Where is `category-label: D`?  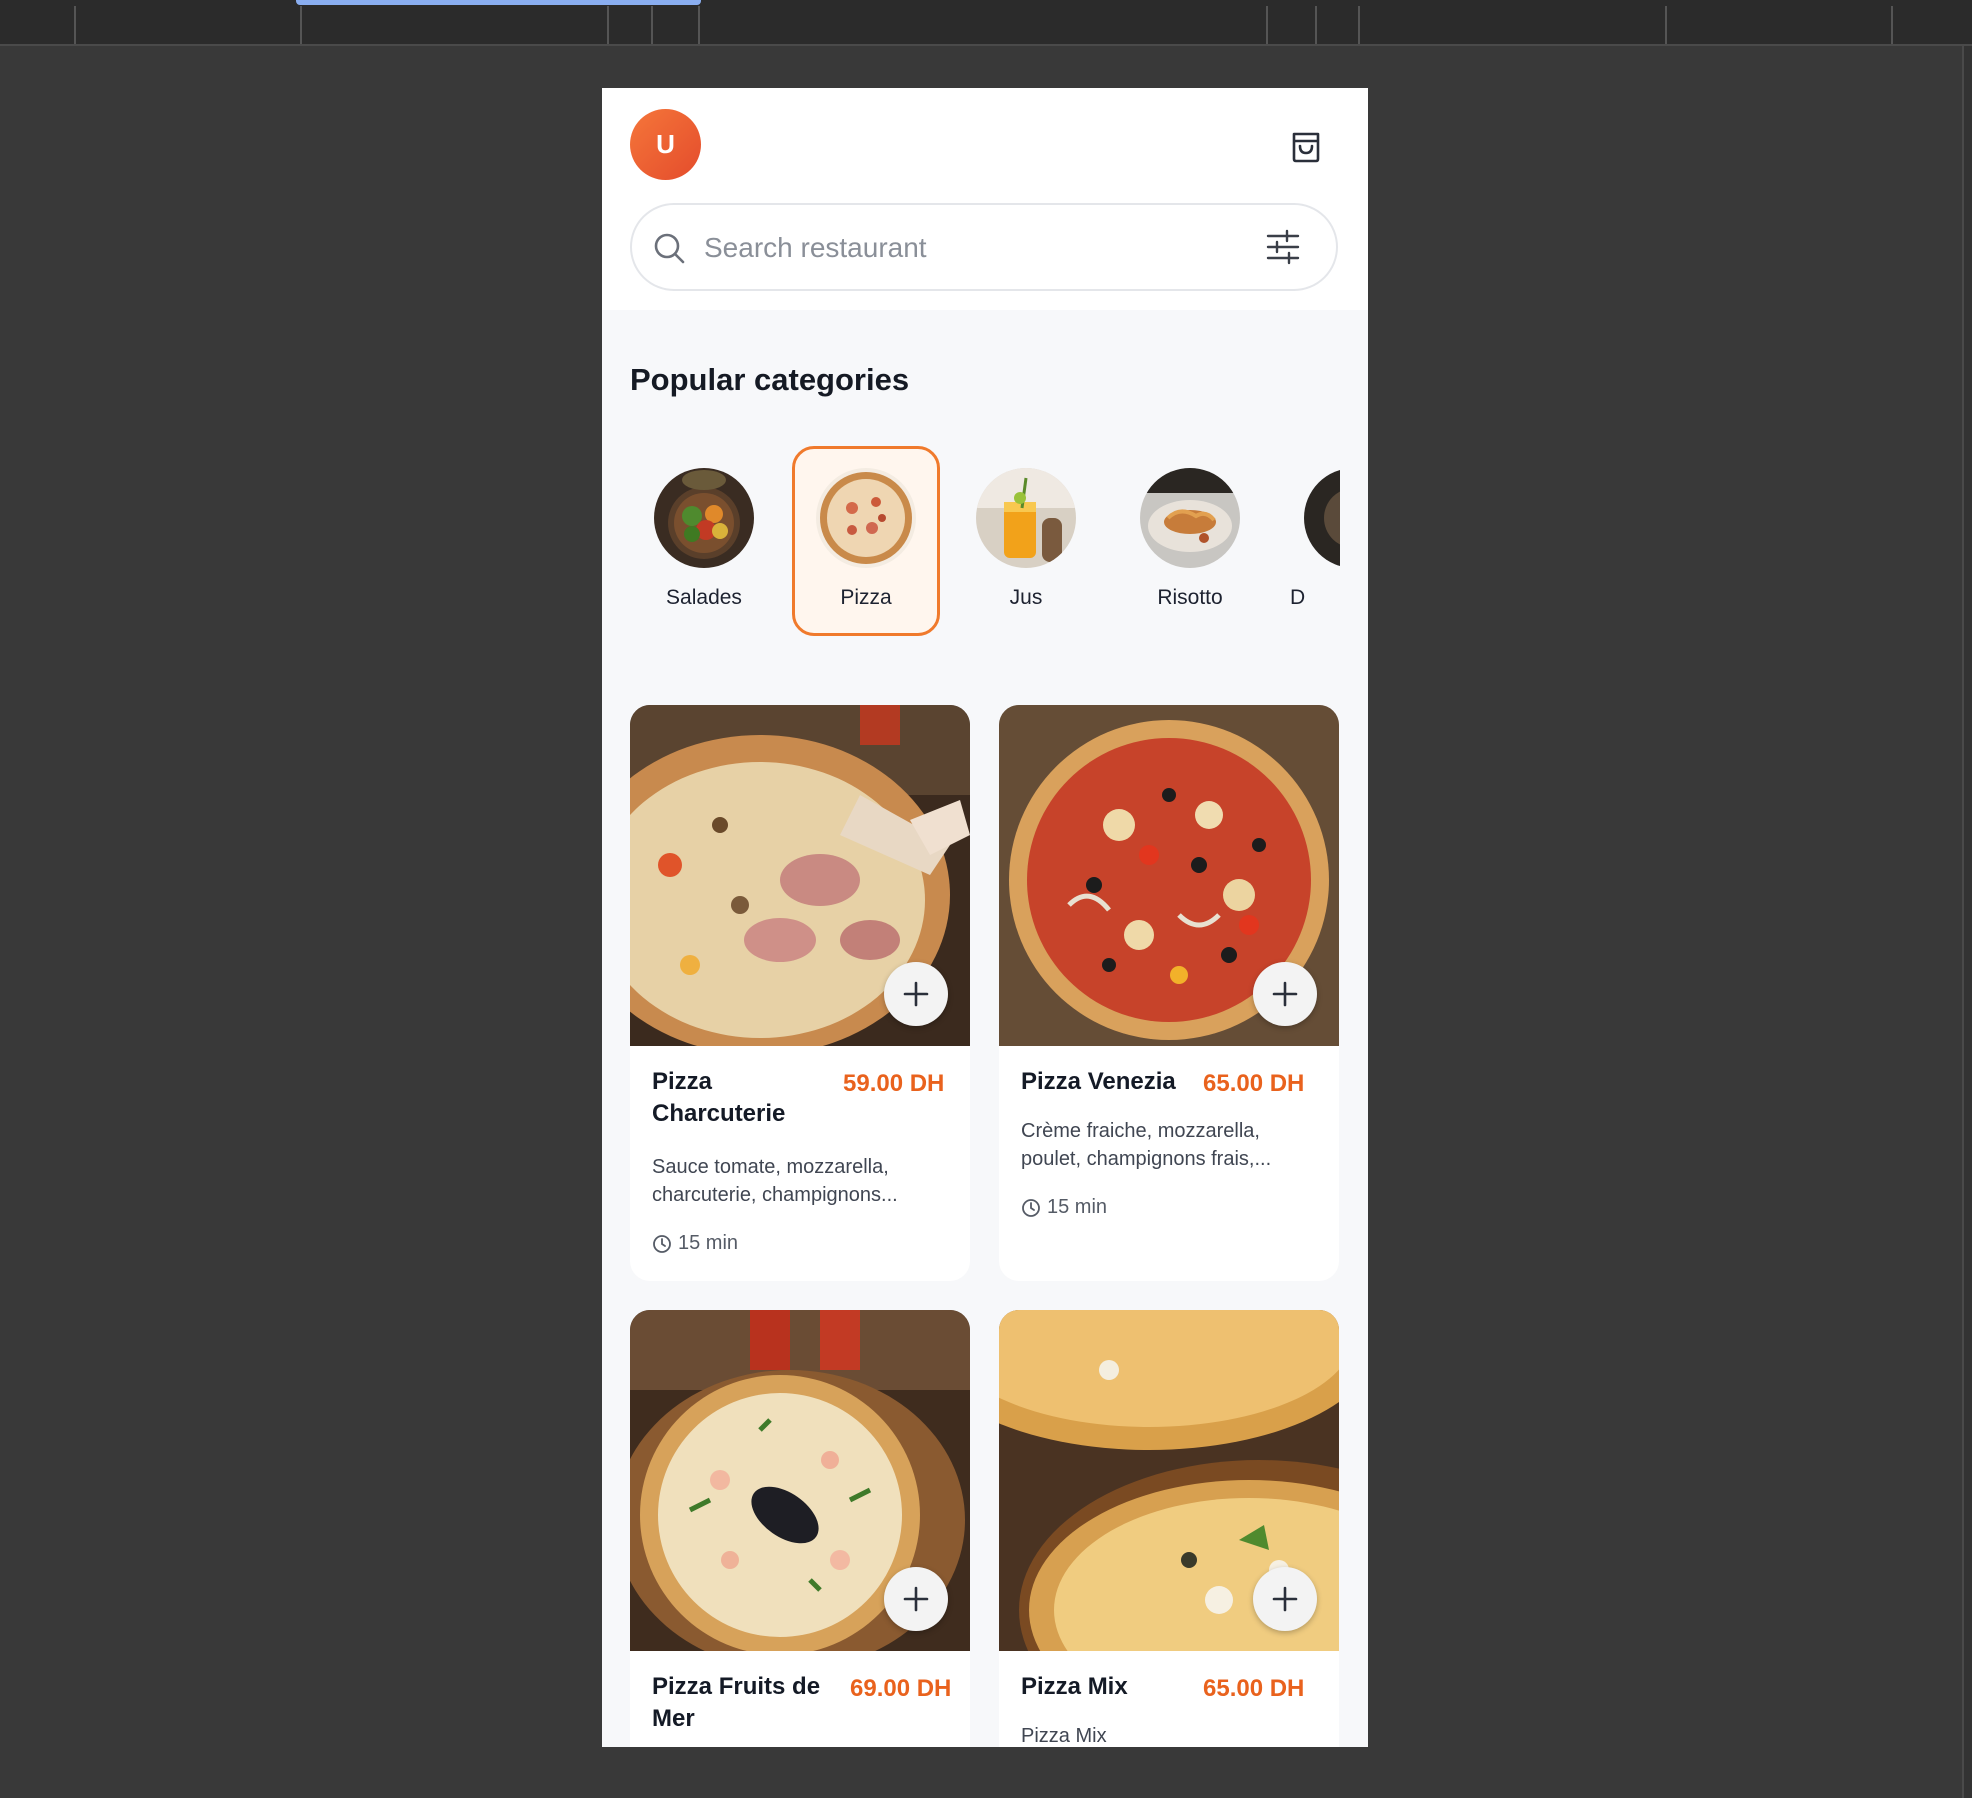 category-label: D is located at coordinates (1298, 597).